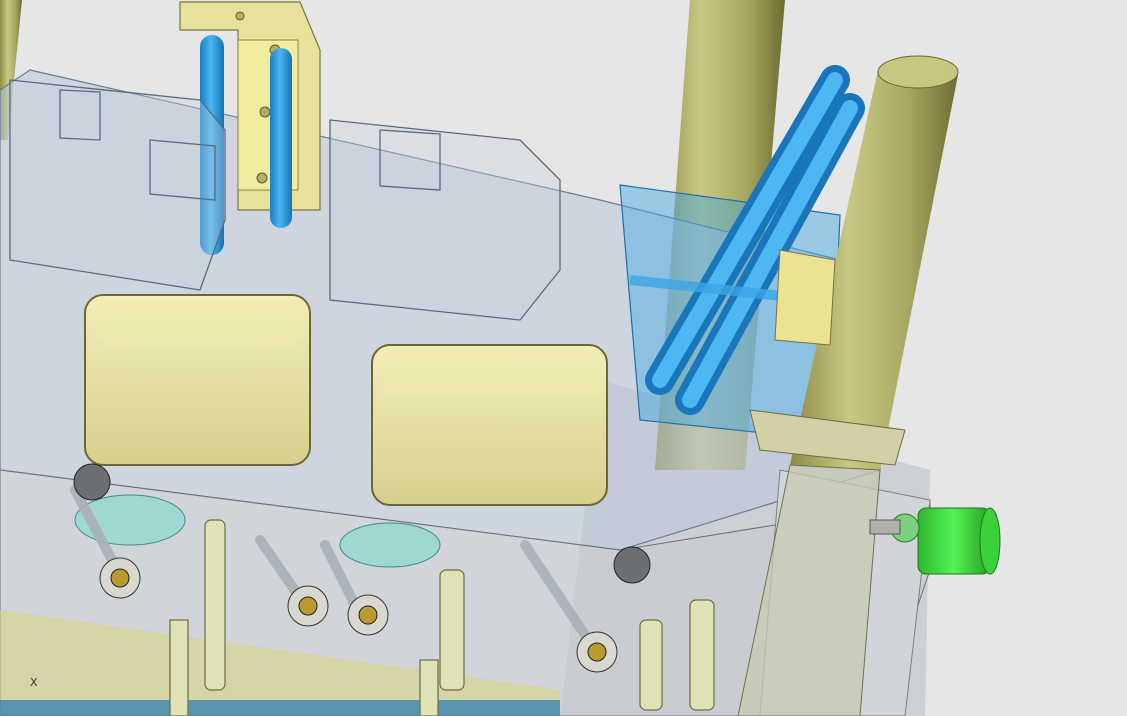  Describe the element at coordinates (489, 425) in the screenshot. I see `cavity-insert-right` at that location.